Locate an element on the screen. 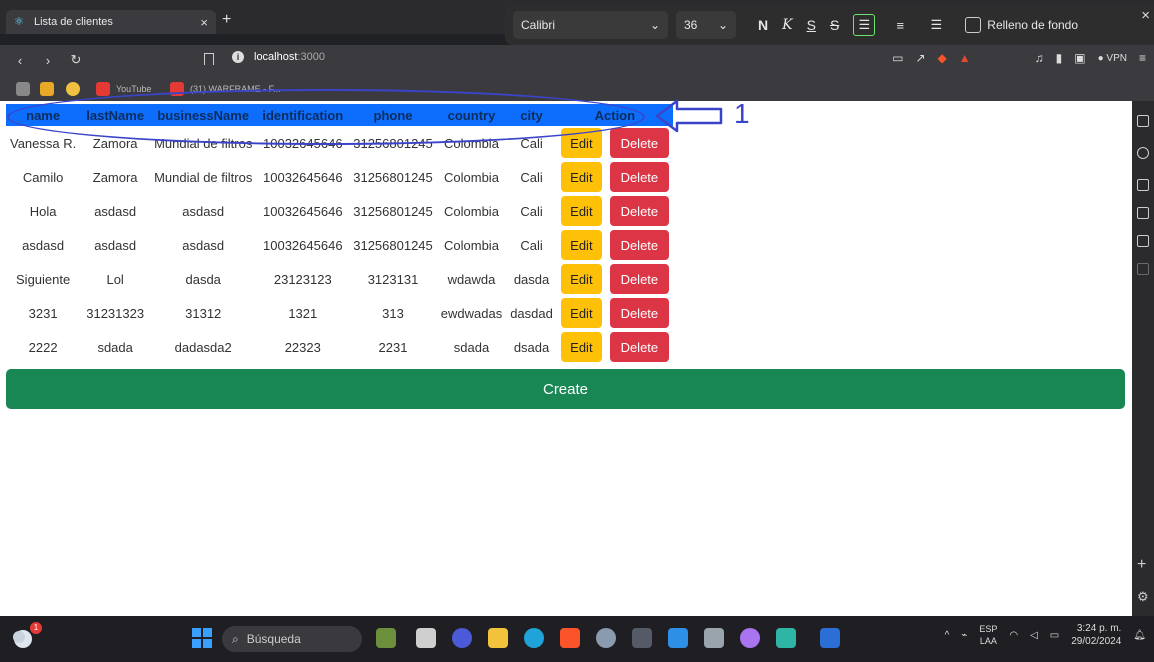 The width and height of the screenshot is (1154, 662). strikethrough-button: S is located at coordinates (834, 25).